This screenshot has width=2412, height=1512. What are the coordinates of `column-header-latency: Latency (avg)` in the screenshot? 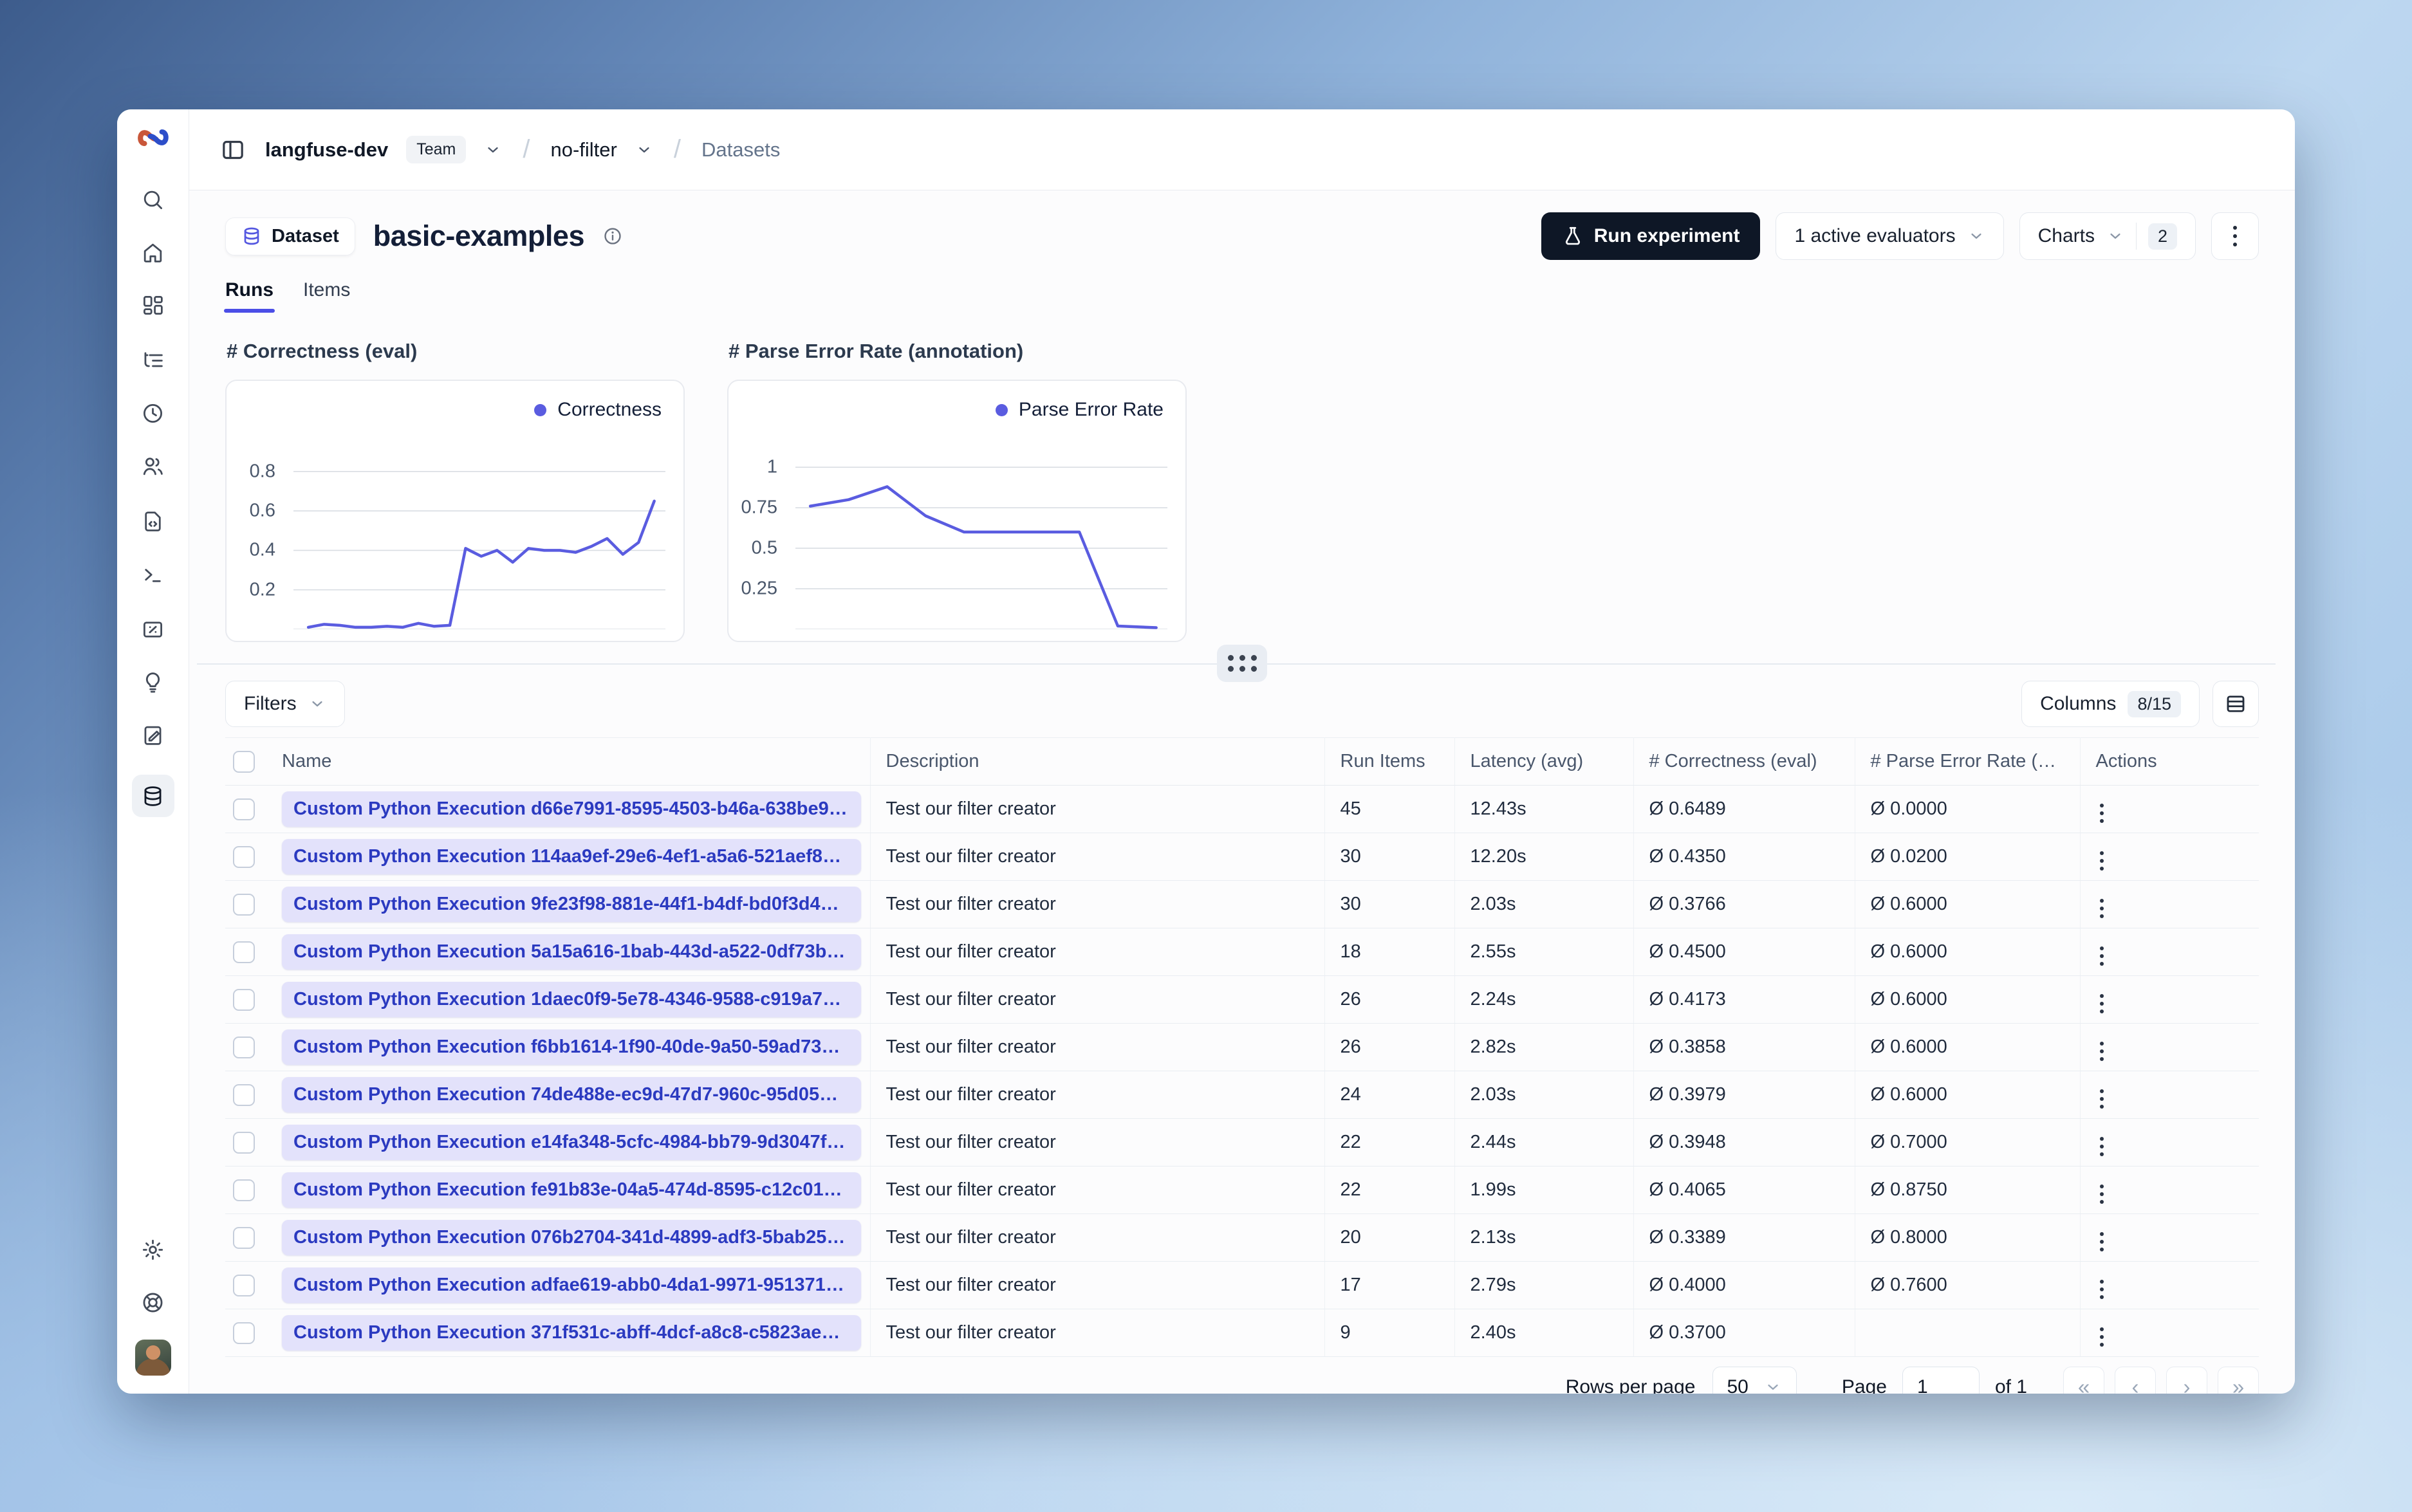 It's located at (1544, 761).